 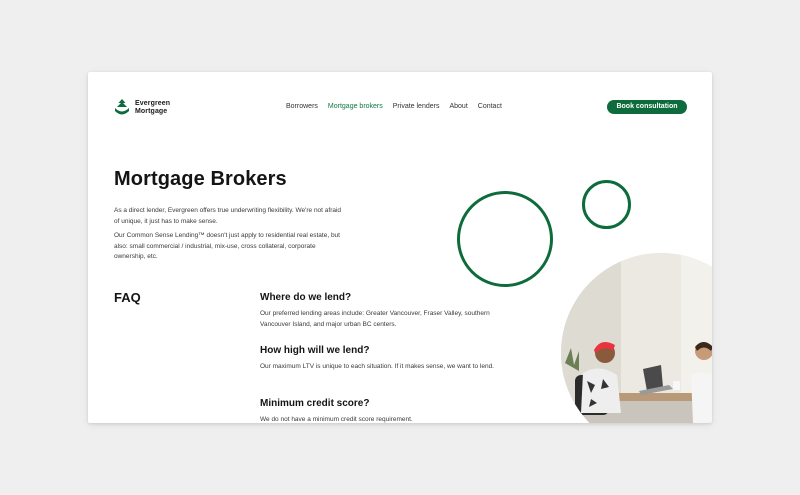 I want to click on brand-line-2: Mortgage, so click(x=151, y=111).